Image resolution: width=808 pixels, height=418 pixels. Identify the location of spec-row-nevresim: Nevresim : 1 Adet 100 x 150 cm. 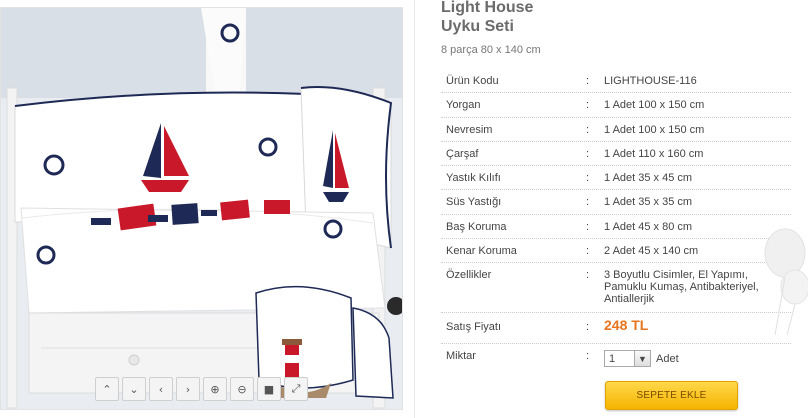
(616, 130).